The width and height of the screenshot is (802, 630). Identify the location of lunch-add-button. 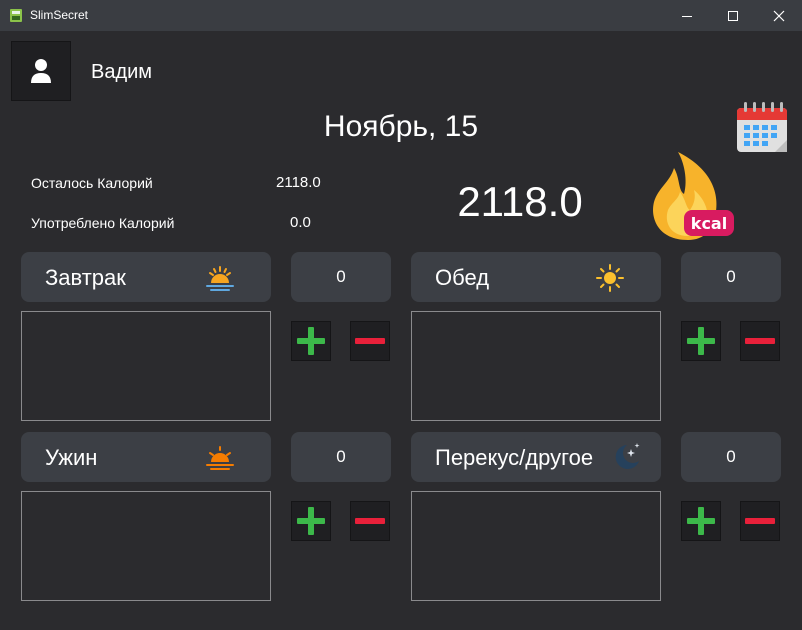
(701, 341).